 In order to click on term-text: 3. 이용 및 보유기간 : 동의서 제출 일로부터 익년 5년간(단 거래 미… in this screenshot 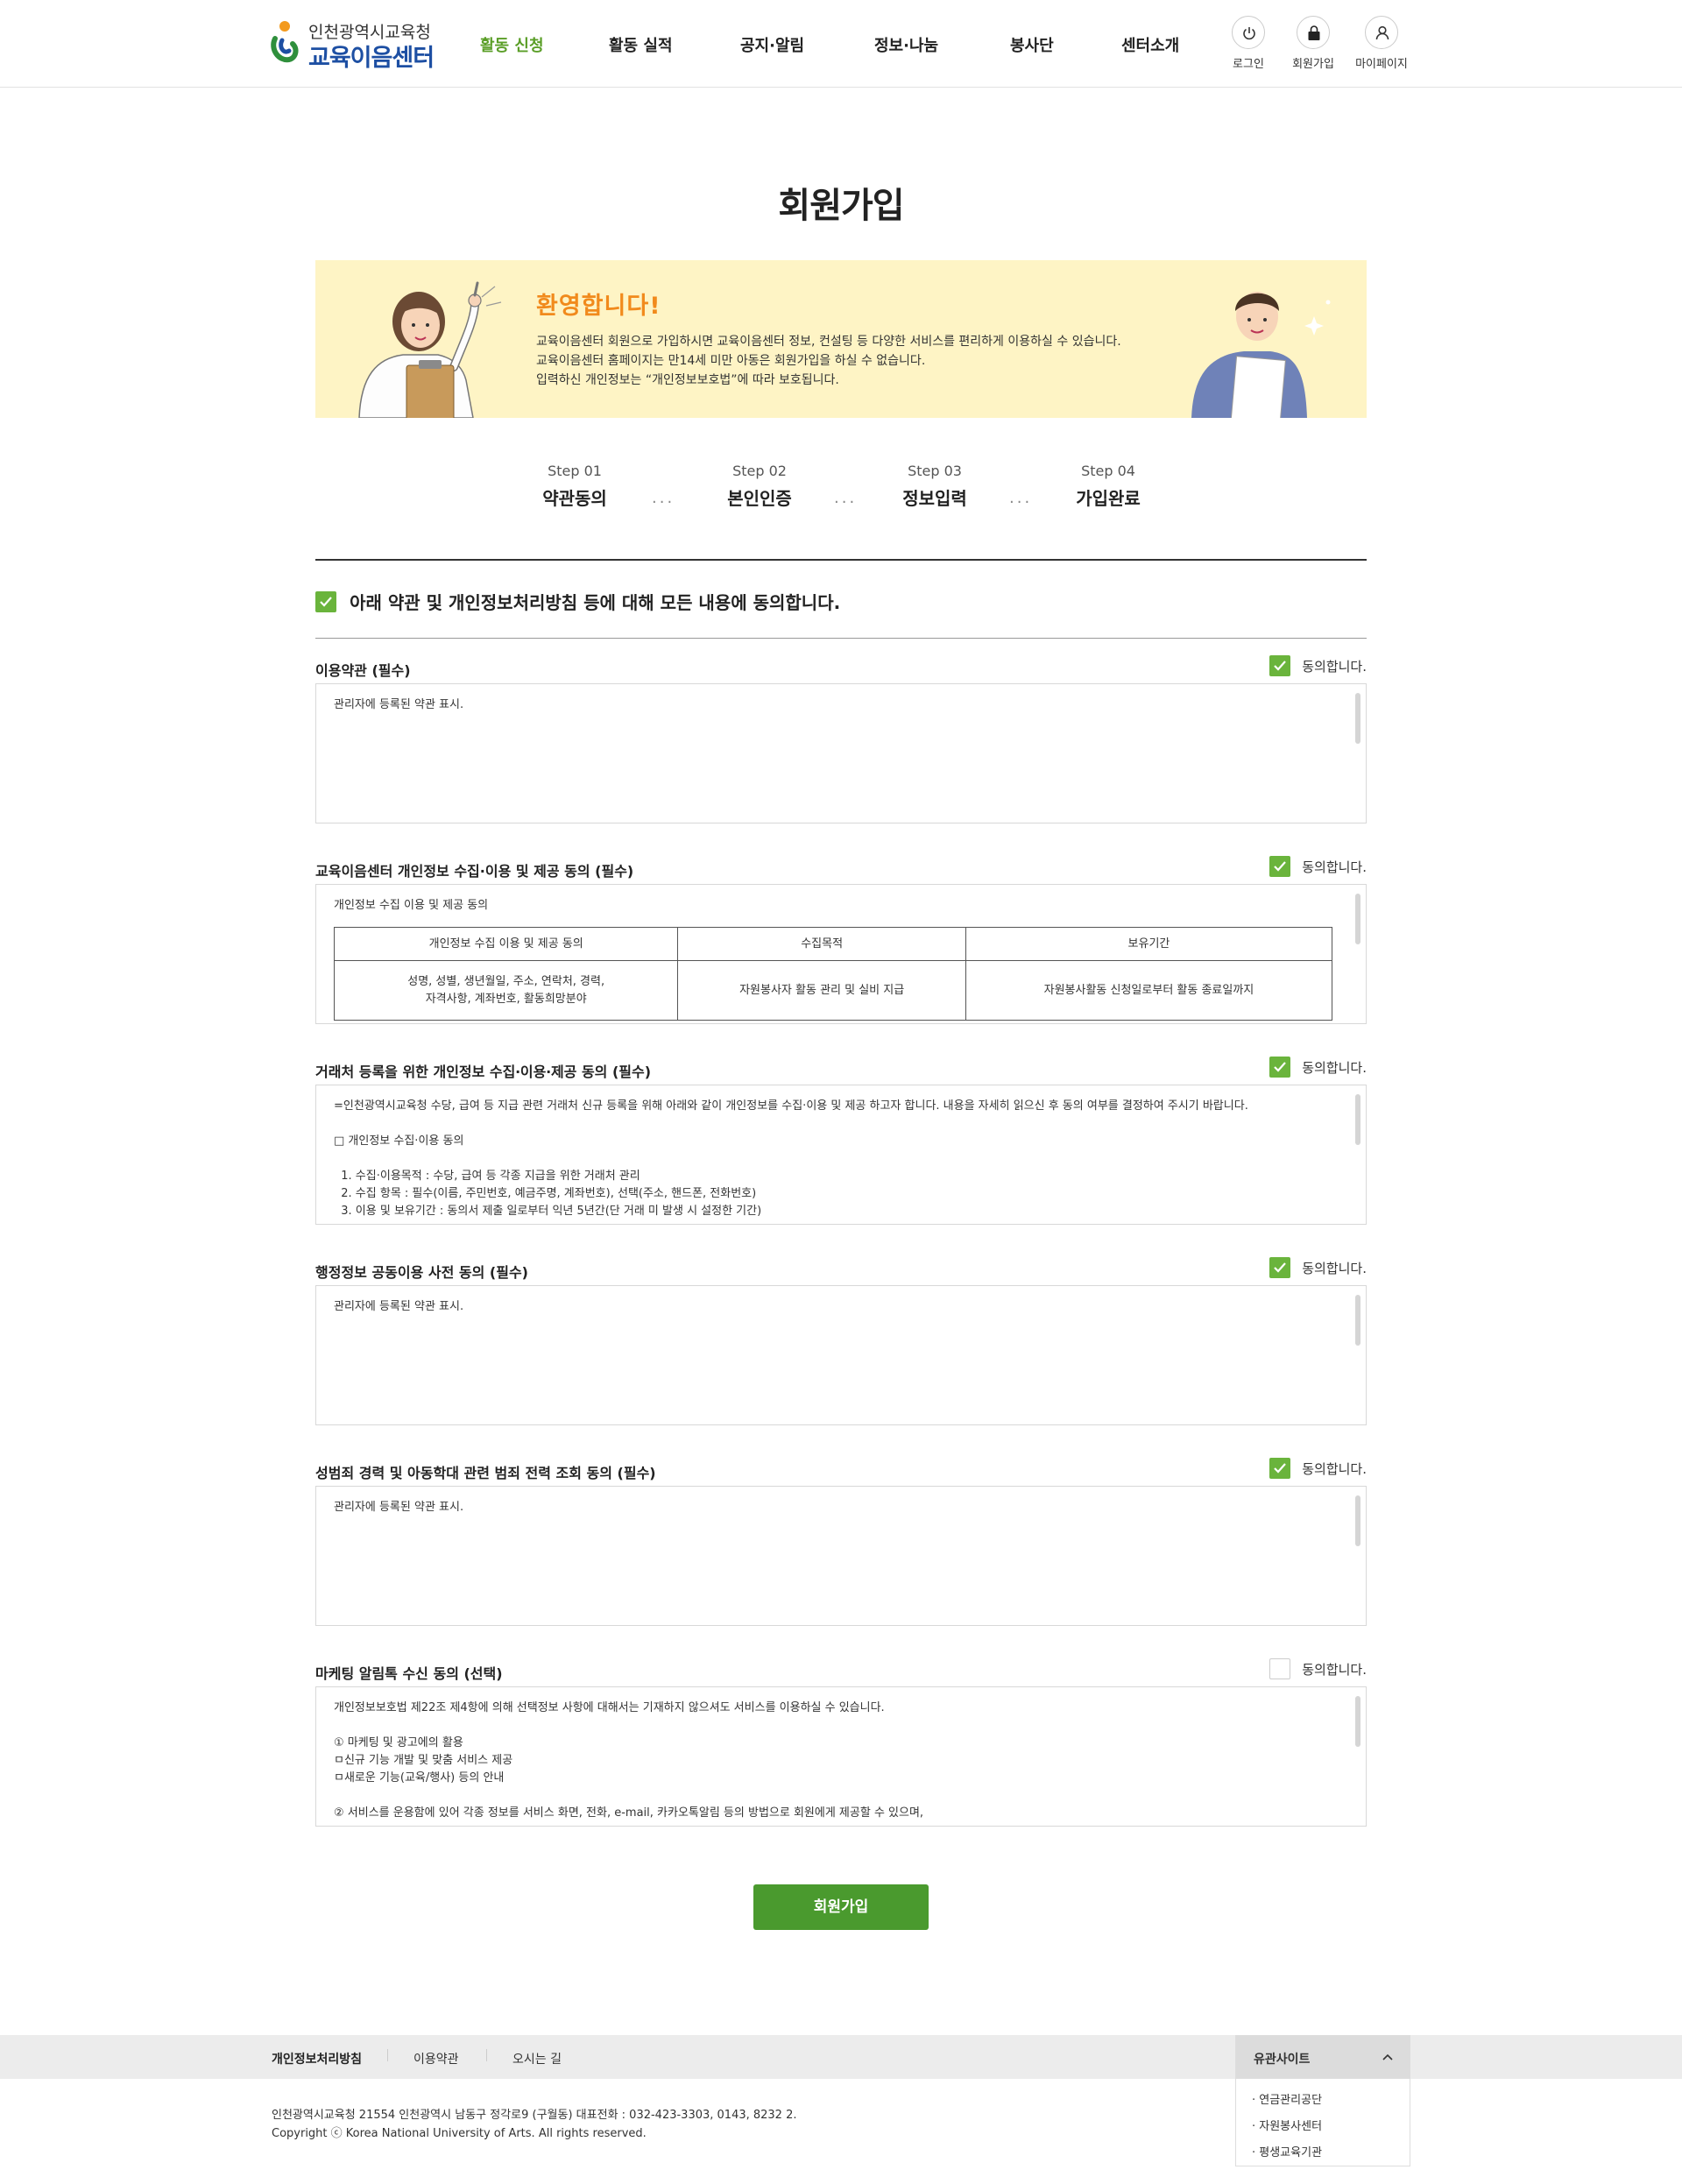, I will do `click(548, 1211)`.